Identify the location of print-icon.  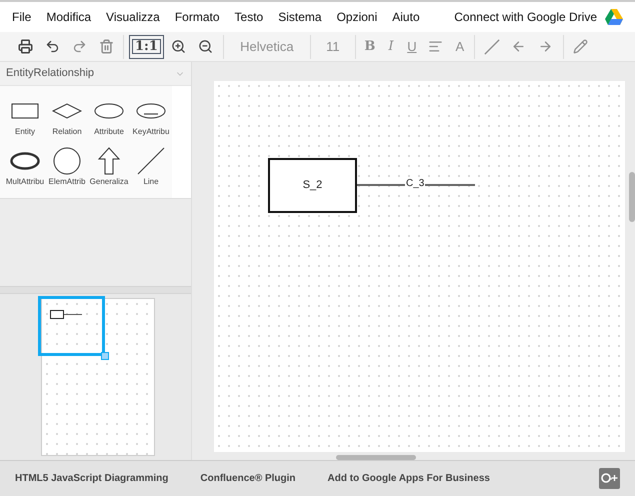
(25, 46).